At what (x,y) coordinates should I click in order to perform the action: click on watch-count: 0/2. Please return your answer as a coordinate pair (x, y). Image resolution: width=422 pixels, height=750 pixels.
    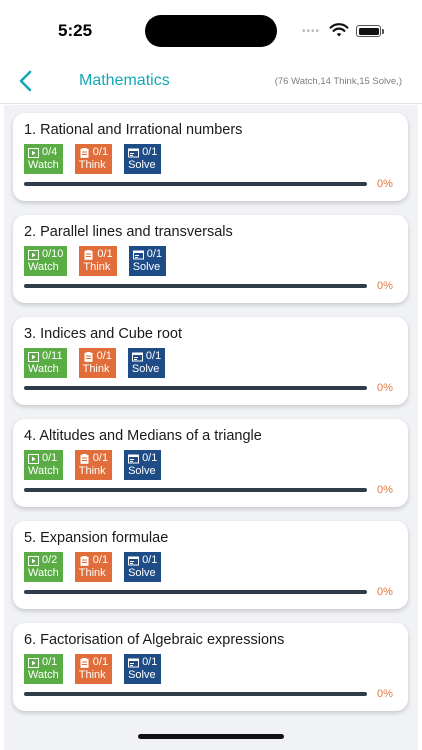
    Looking at the image, I should click on (50, 560).